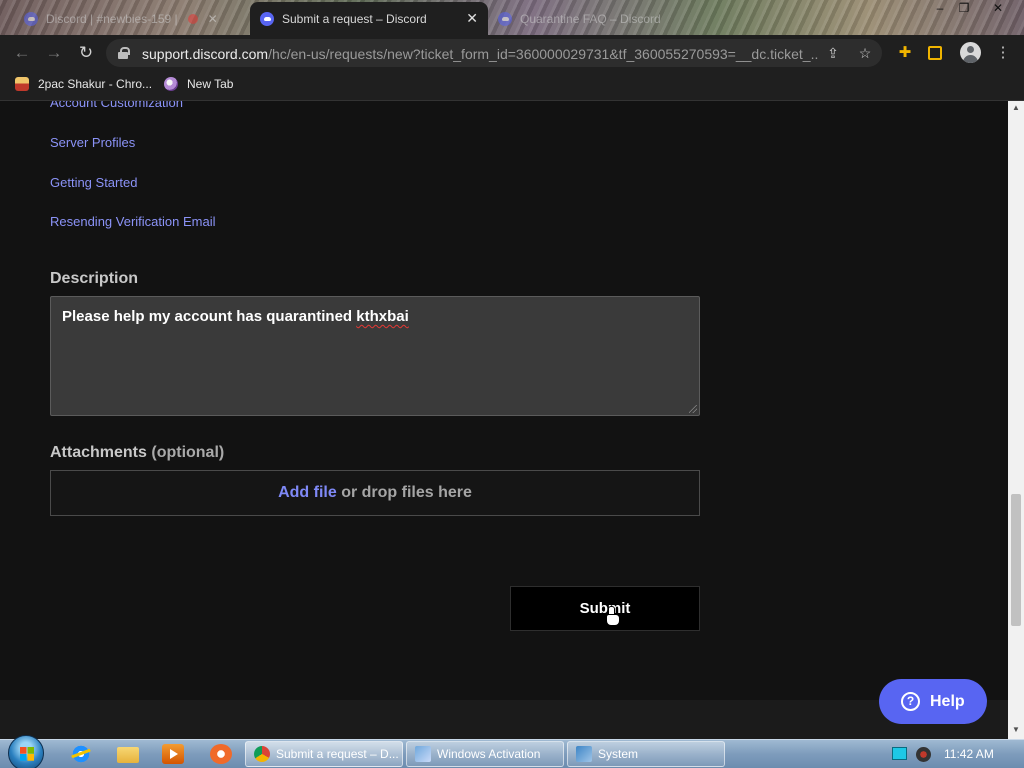 Image resolution: width=1024 pixels, height=768 pixels. Describe the element at coordinates (188, 452) in the screenshot. I see `optional-tag: (optional)` at that location.